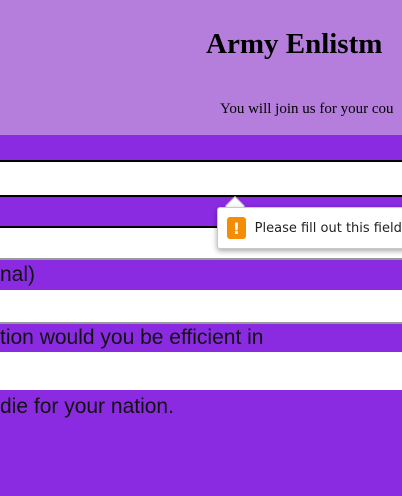 The height and width of the screenshot is (496, 402). What do you see at coordinates (87, 406) in the screenshot?
I see `field-label: die for your nation.` at bounding box center [87, 406].